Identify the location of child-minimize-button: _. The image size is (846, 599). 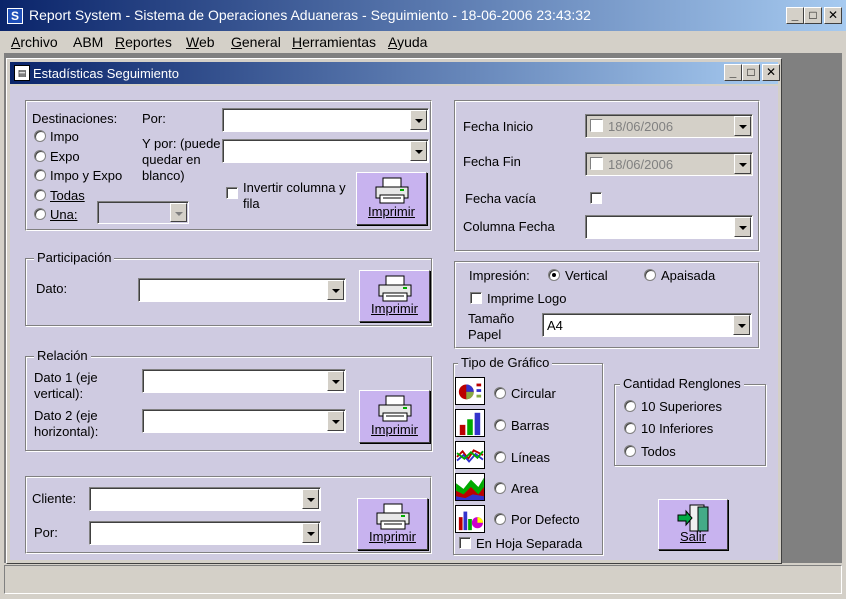
(733, 72).